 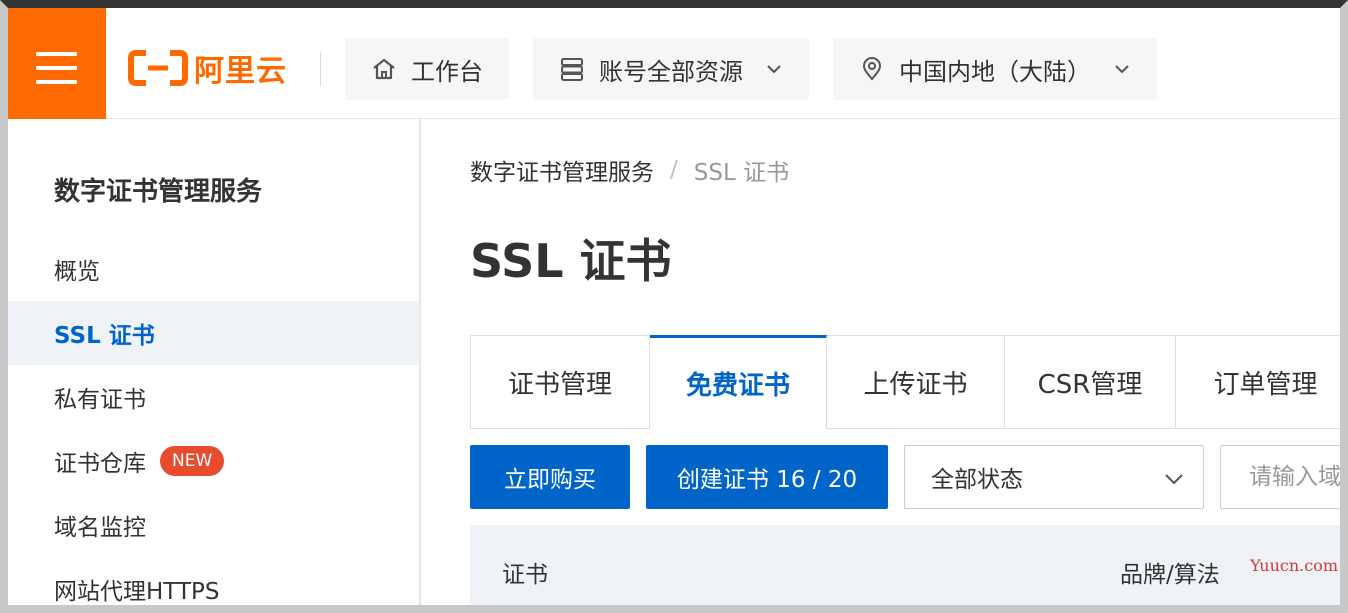 I want to click on resources-dropdown: 账号全部资源, so click(x=671, y=69).